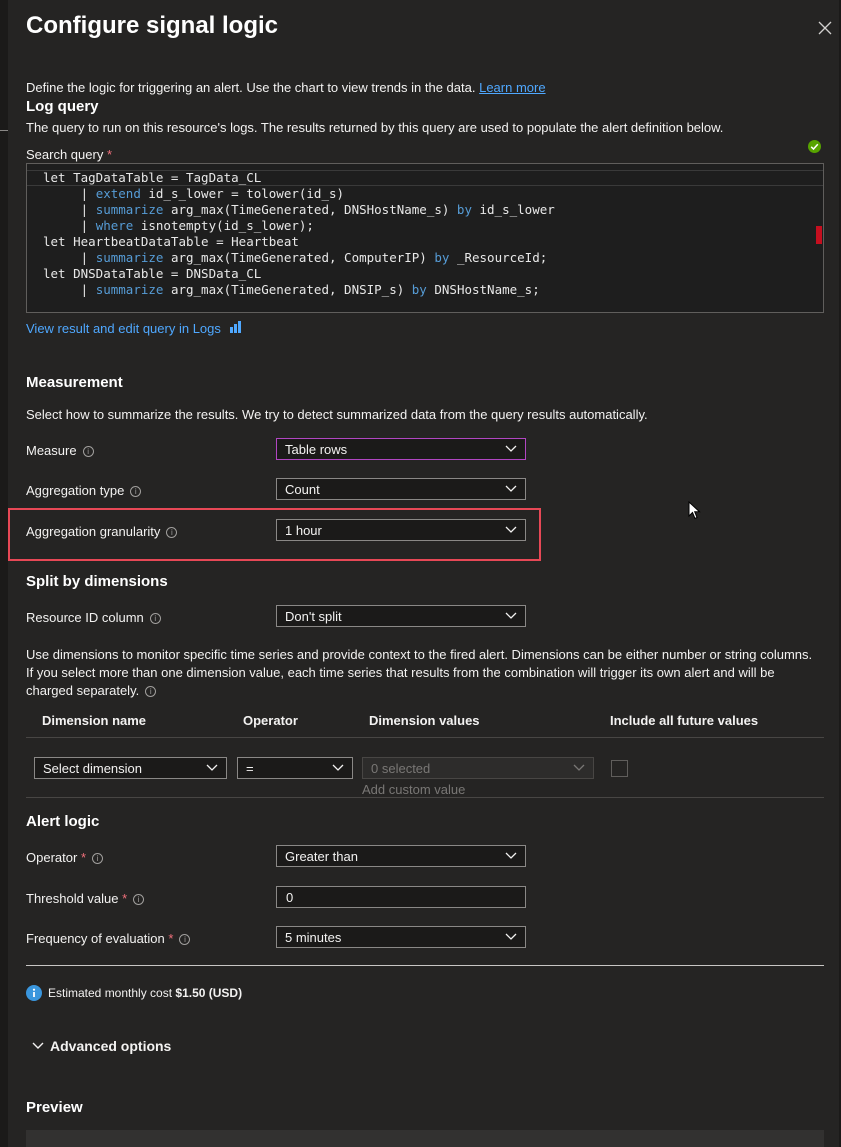 The height and width of the screenshot is (1147, 841). I want to click on threshold-label-text: Threshold value, so click(72, 898).